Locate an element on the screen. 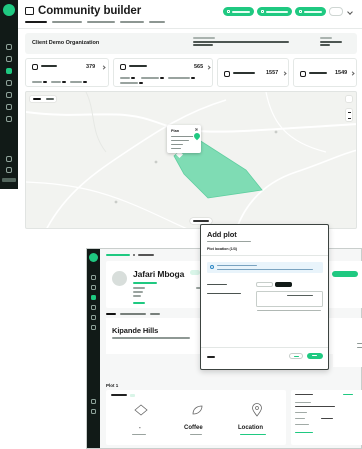 The image size is (362, 449). location-type-toggle is located at coordinates (274, 284).